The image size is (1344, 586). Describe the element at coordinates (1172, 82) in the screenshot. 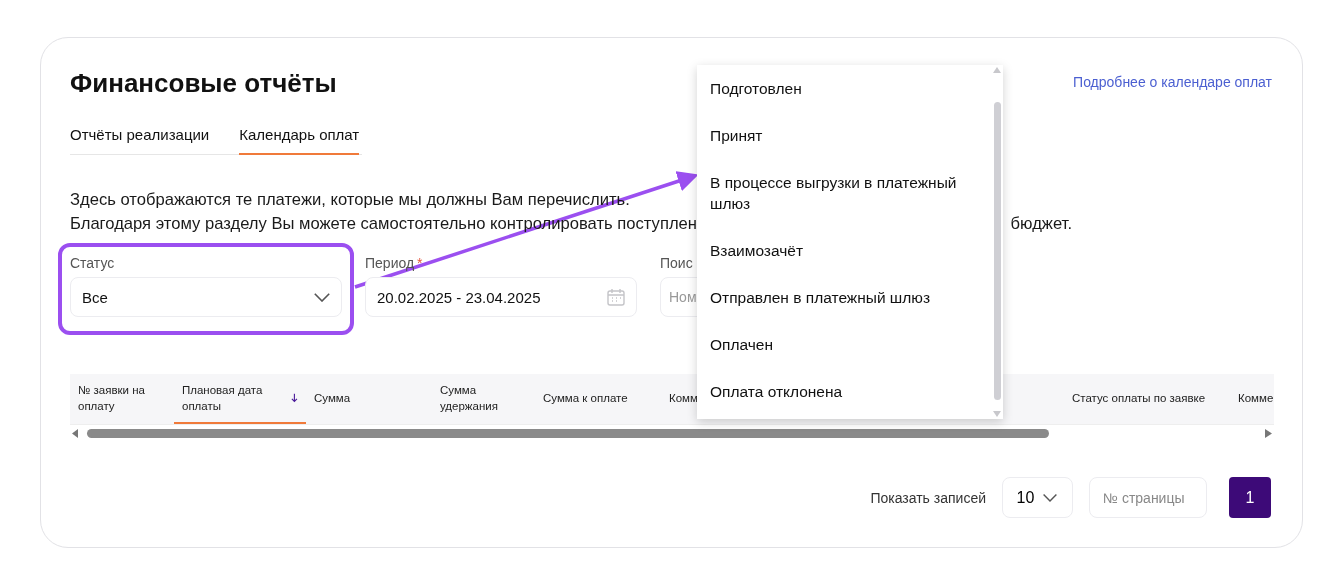

I see `calendar-info-link: Подробнее о календаре оплат` at that location.